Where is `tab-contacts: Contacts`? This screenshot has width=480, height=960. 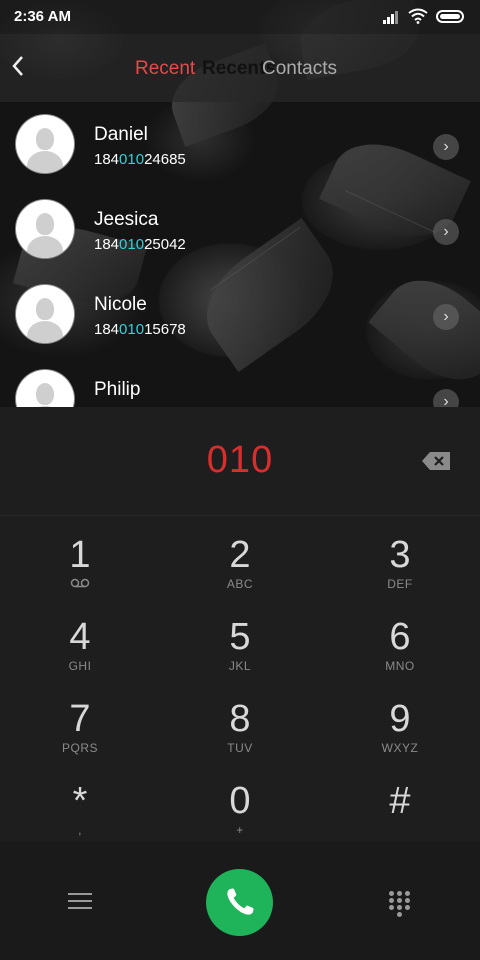
tab-contacts: Contacts is located at coordinates (299, 69).